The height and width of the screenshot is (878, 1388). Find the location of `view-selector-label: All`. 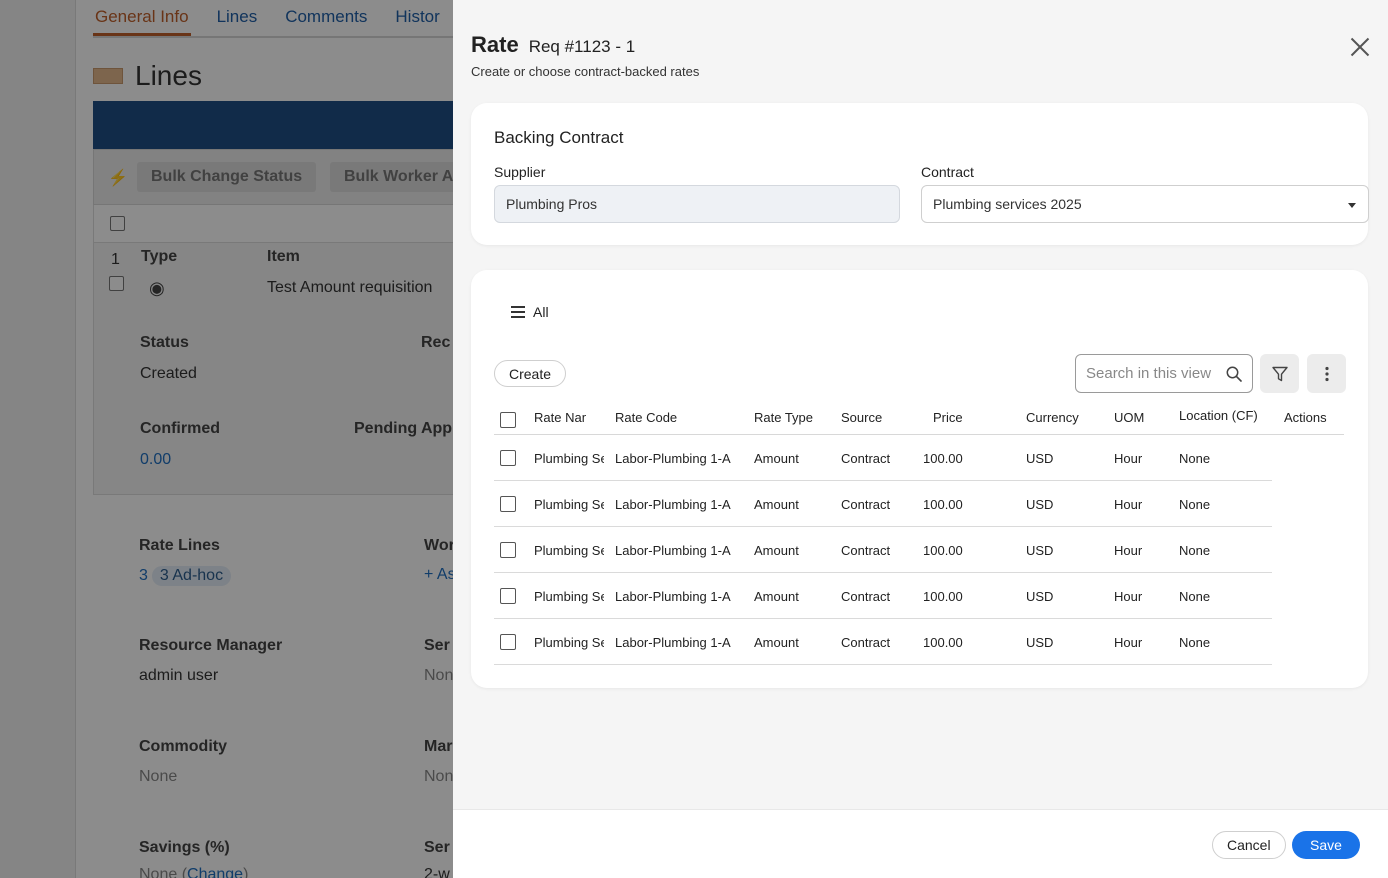

view-selector-label: All is located at coordinates (541, 312).